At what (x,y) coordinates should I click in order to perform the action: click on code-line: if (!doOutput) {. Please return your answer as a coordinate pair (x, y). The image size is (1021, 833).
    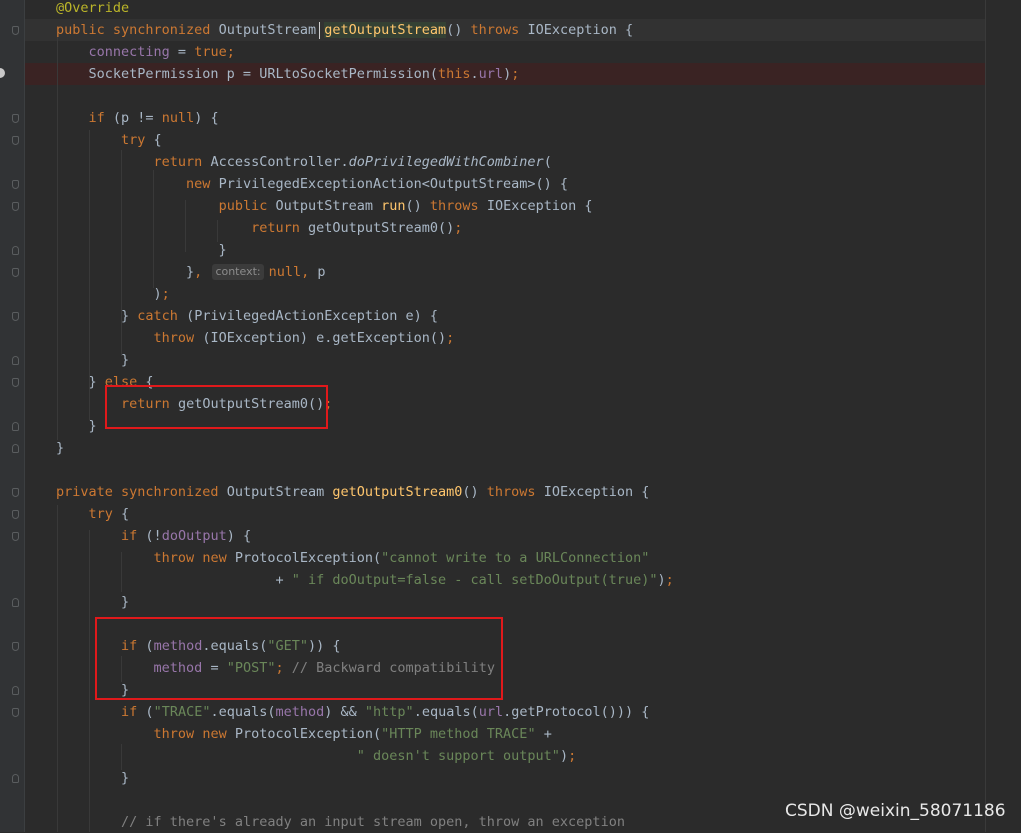
    Looking at the image, I should click on (153, 536).